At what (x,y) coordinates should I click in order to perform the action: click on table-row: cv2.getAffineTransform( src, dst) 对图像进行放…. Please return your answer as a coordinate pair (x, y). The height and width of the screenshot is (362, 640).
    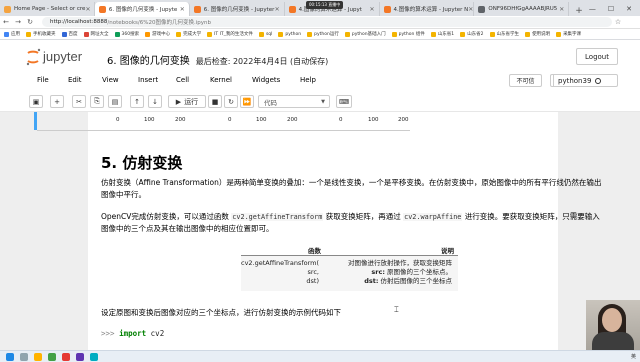
    Looking at the image, I should click on (349, 273).